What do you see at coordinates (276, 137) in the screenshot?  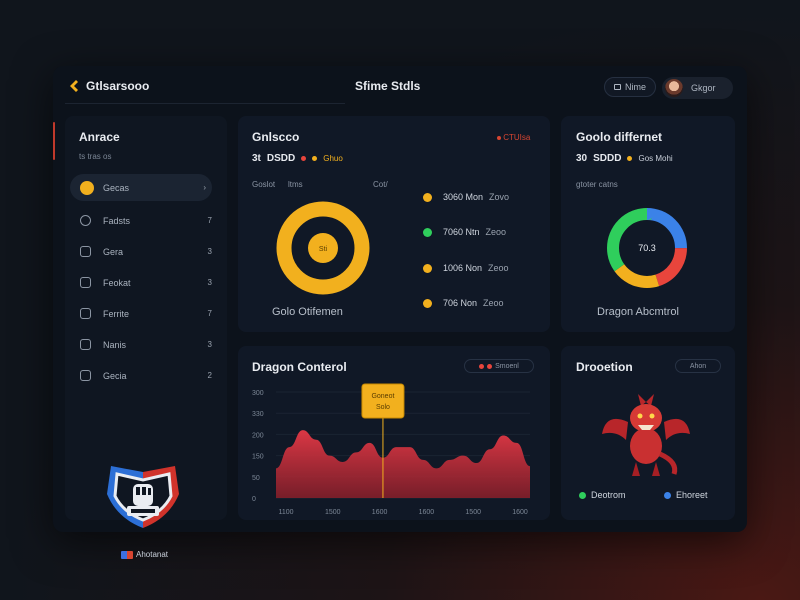 I see `goals-card-title: Gnlscco` at bounding box center [276, 137].